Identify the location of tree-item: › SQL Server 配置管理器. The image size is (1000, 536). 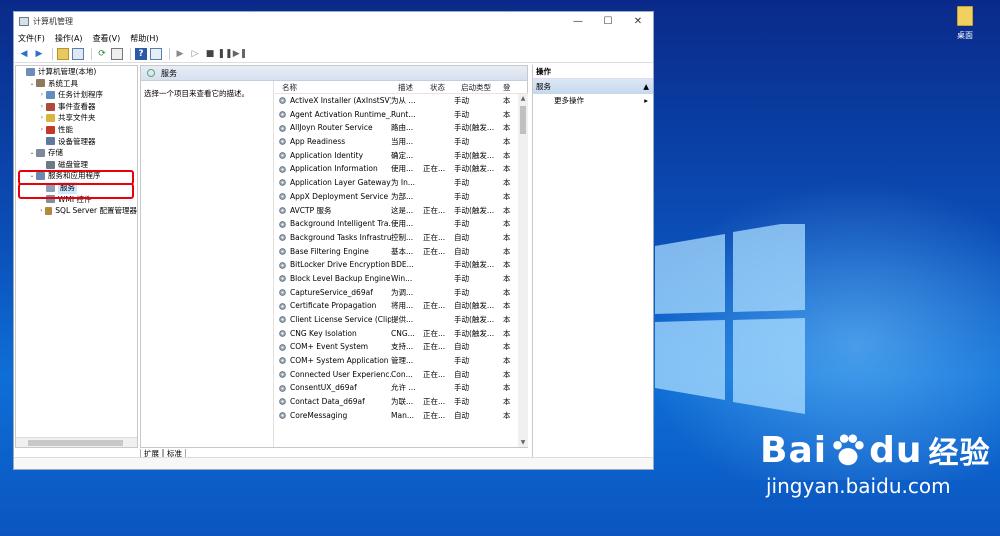
(76, 211).